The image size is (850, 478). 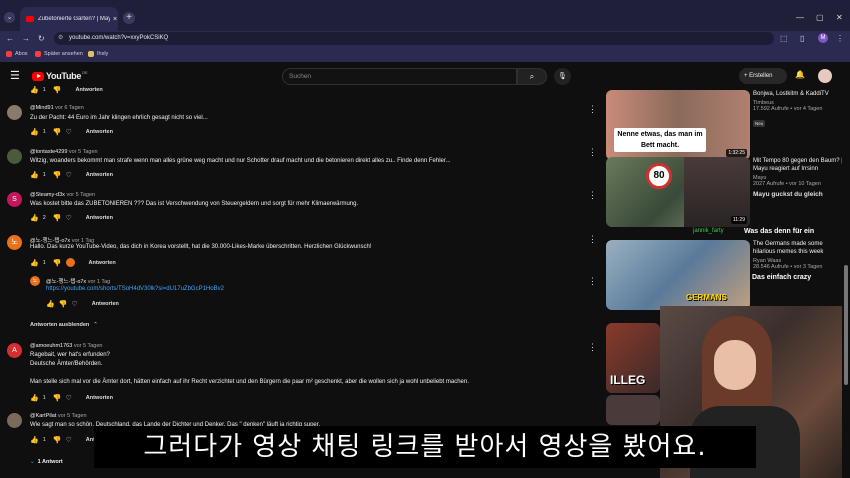 What do you see at coordinates (633, 358) in the screenshot?
I see `video-thumbnail: ILLEG` at bounding box center [633, 358].